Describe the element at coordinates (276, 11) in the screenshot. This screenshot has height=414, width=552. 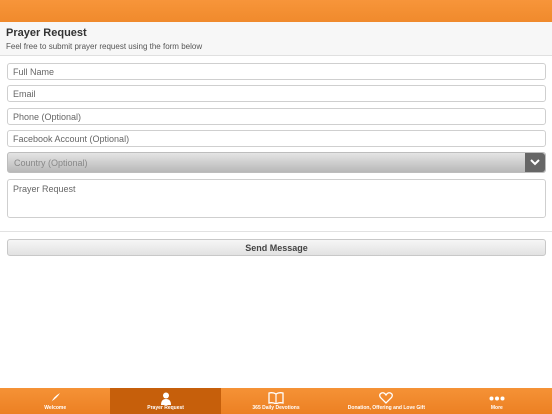
I see `status-bar` at that location.